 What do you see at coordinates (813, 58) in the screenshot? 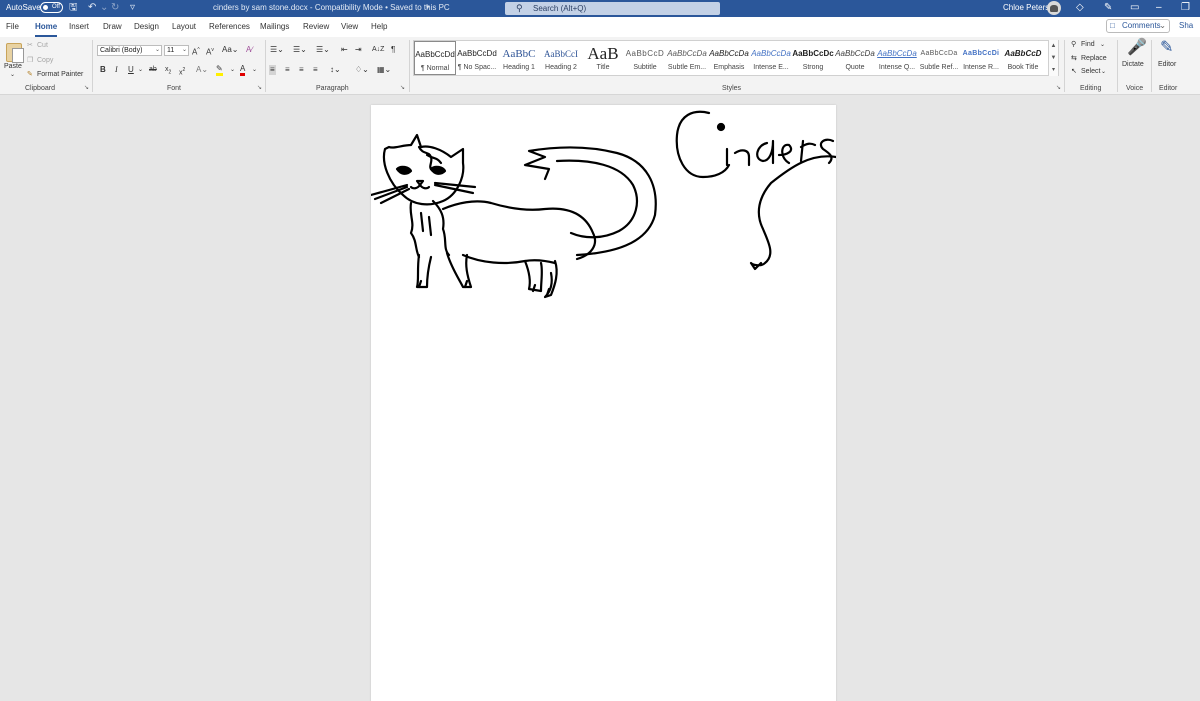
I see `style-strong: AaBbCcDc Strong` at bounding box center [813, 58].